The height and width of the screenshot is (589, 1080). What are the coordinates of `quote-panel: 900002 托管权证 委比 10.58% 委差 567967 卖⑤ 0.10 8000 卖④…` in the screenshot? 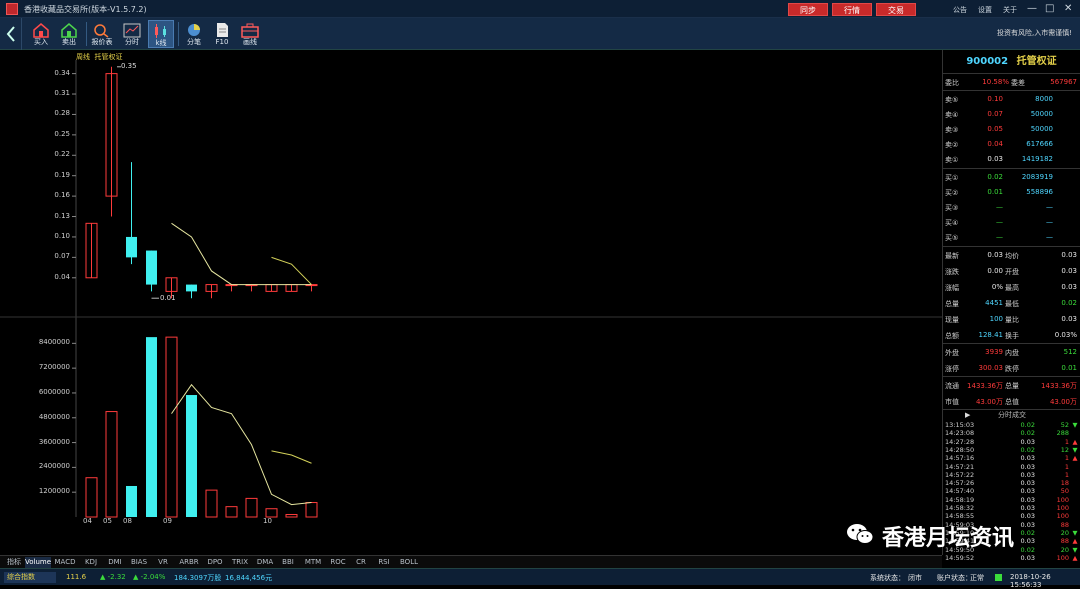 It's located at (1011, 306).